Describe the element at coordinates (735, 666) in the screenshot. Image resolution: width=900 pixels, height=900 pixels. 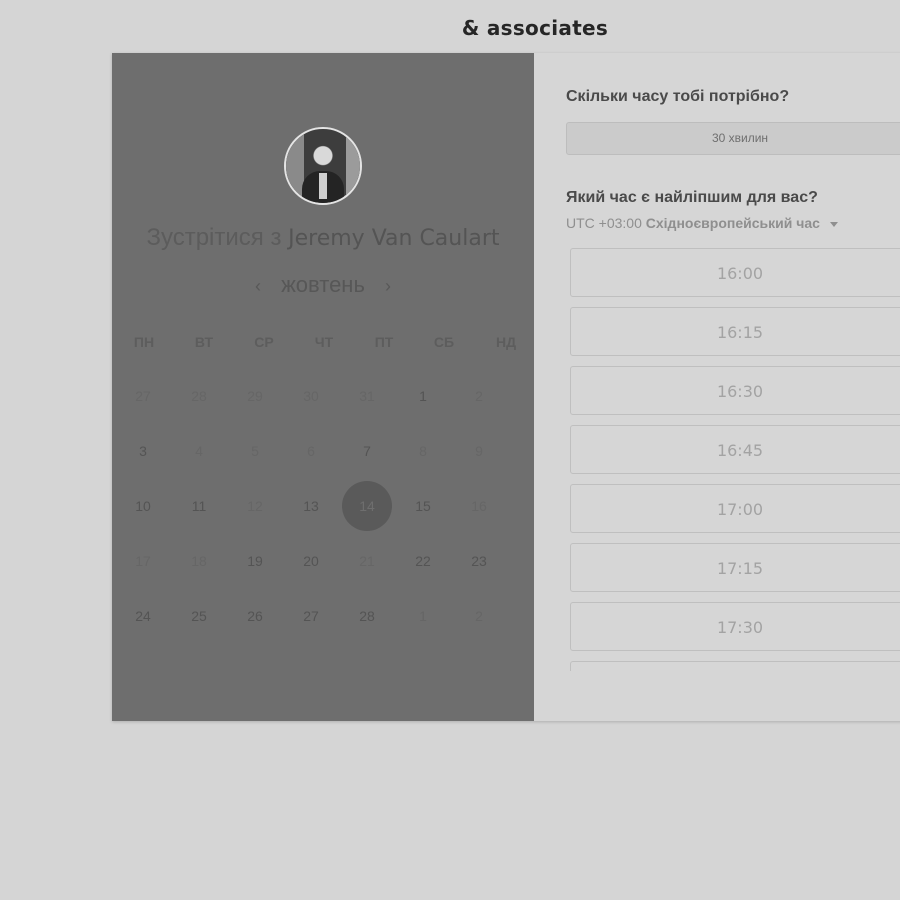
I see `time-slot-button` at that location.